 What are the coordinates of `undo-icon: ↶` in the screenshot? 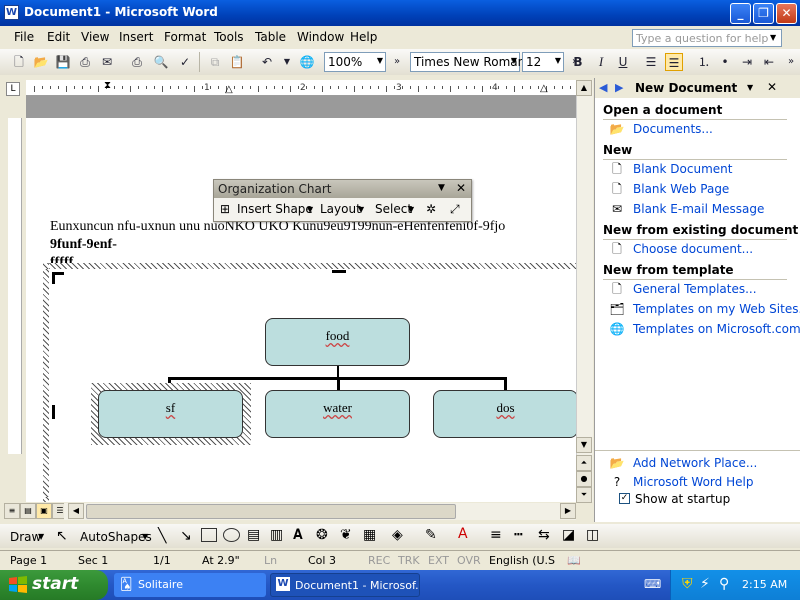 It's located at (267, 62).